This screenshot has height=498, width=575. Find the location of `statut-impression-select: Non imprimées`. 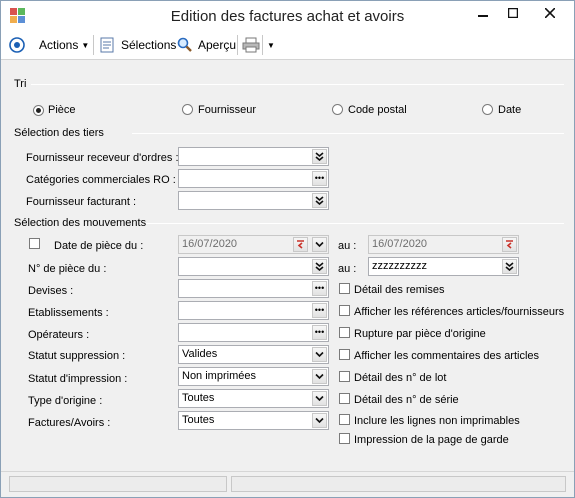

statut-impression-select: Non imprimées is located at coordinates (253, 376).